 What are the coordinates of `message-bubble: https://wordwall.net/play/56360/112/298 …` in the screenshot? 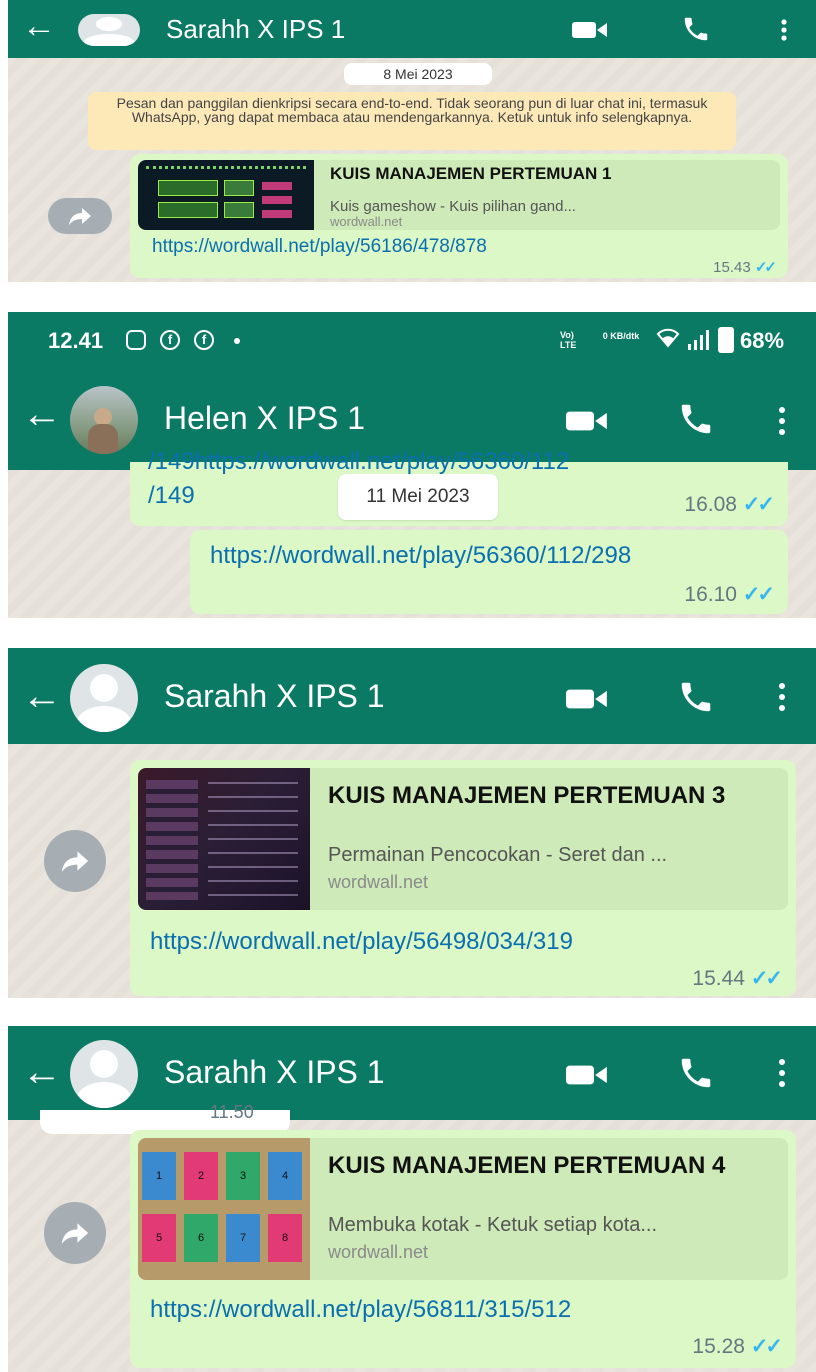 It's located at (489, 572).